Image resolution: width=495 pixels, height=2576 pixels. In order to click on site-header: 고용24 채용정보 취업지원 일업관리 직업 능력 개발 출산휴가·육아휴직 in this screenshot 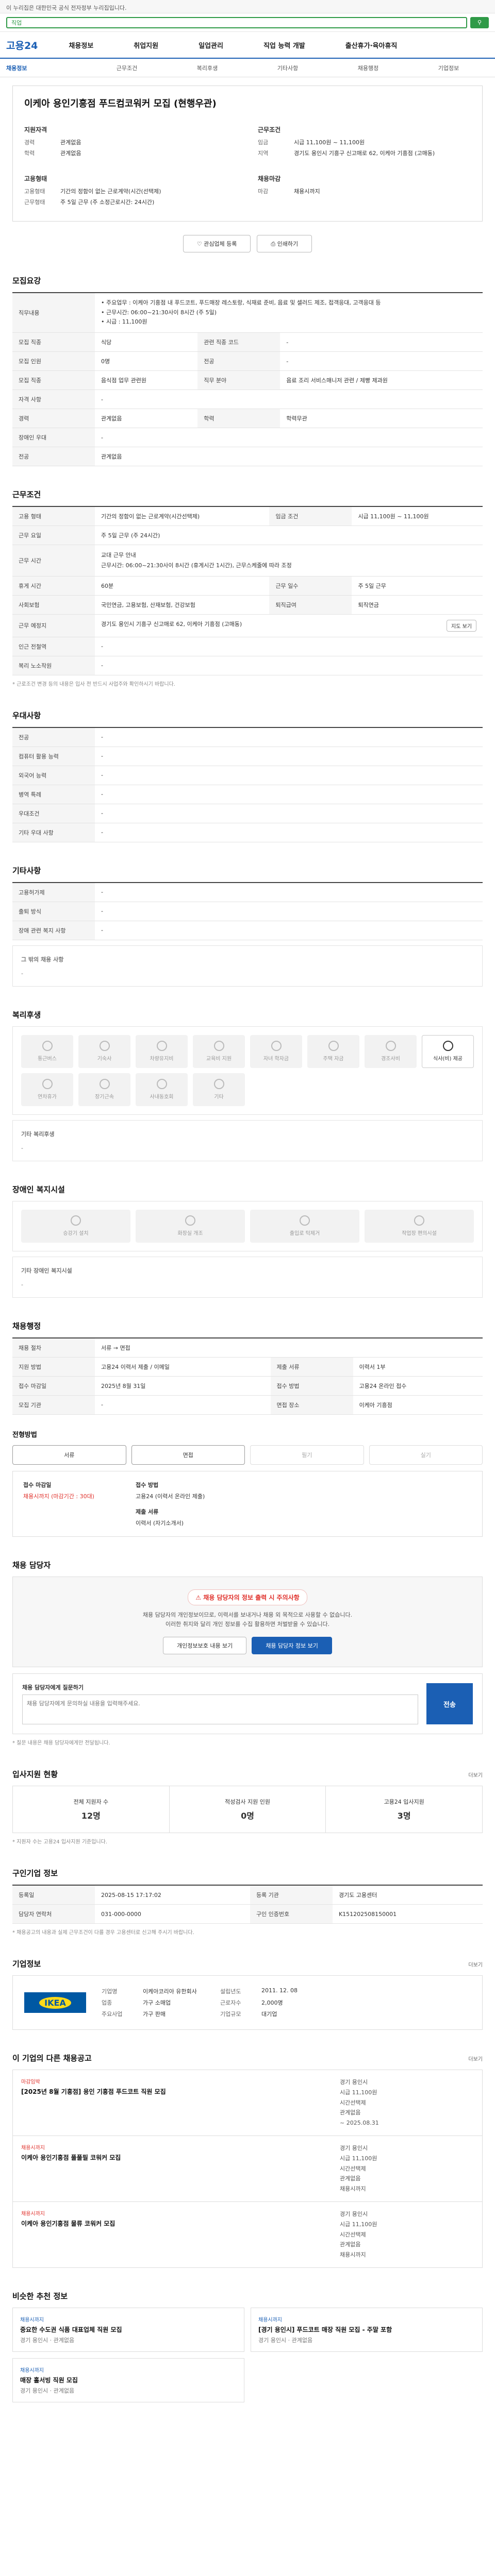, I will do `click(247, 45)`.